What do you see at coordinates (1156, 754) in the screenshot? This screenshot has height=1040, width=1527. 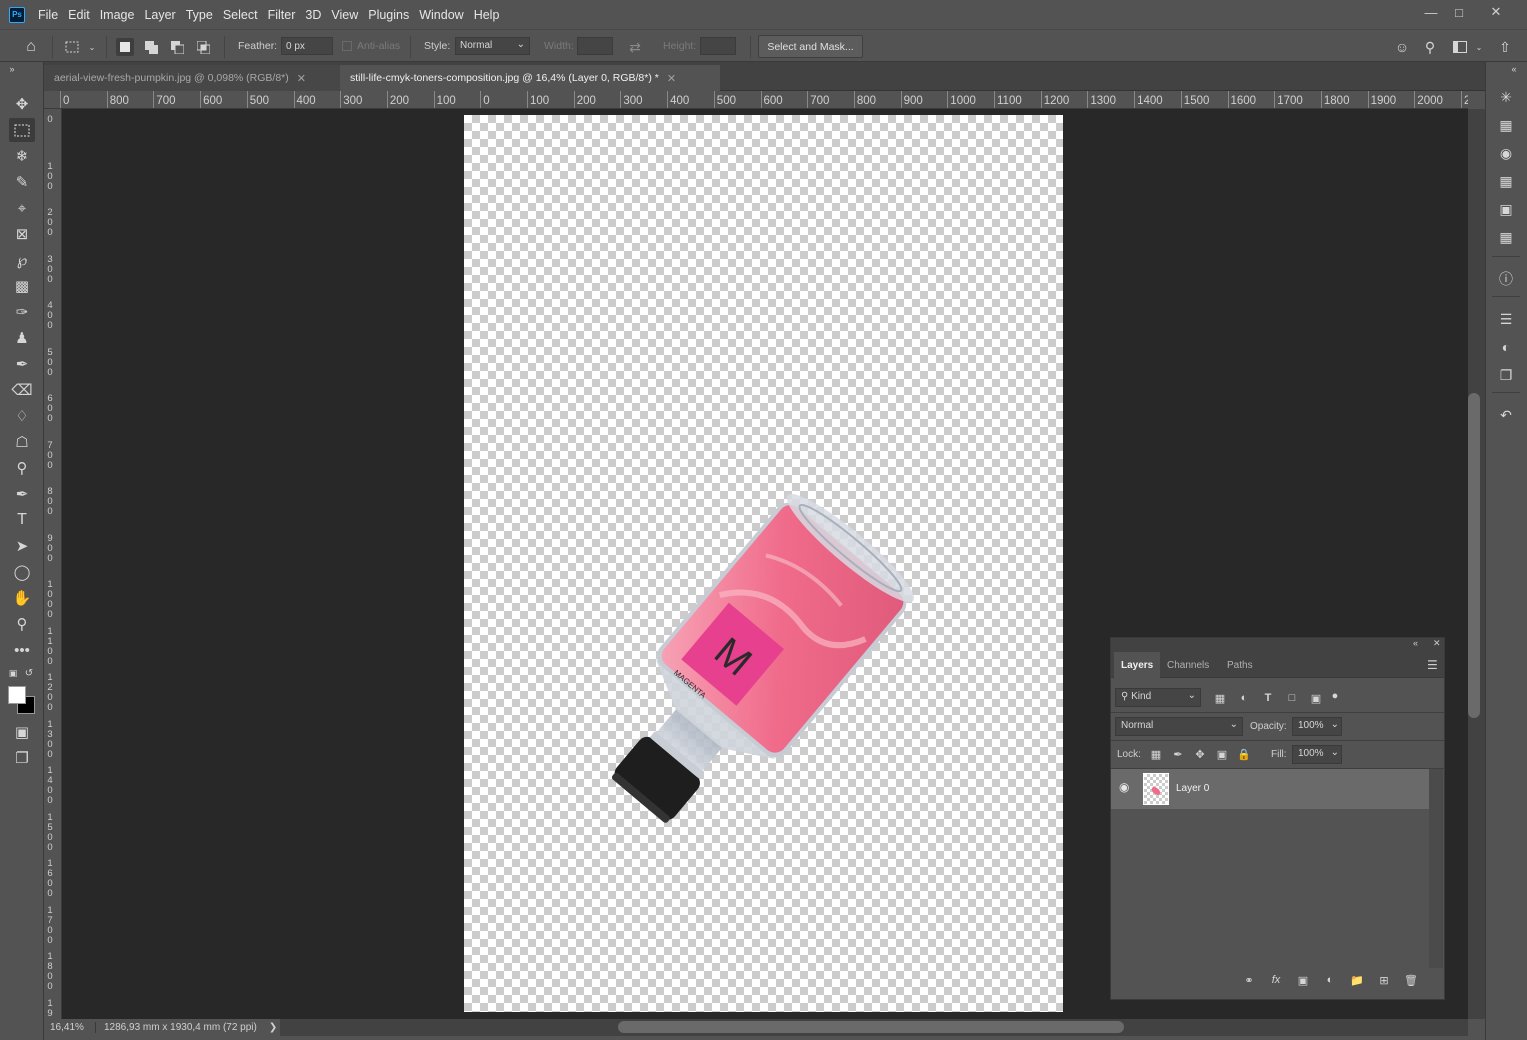 I see `lock-transparent-icon: ▦` at bounding box center [1156, 754].